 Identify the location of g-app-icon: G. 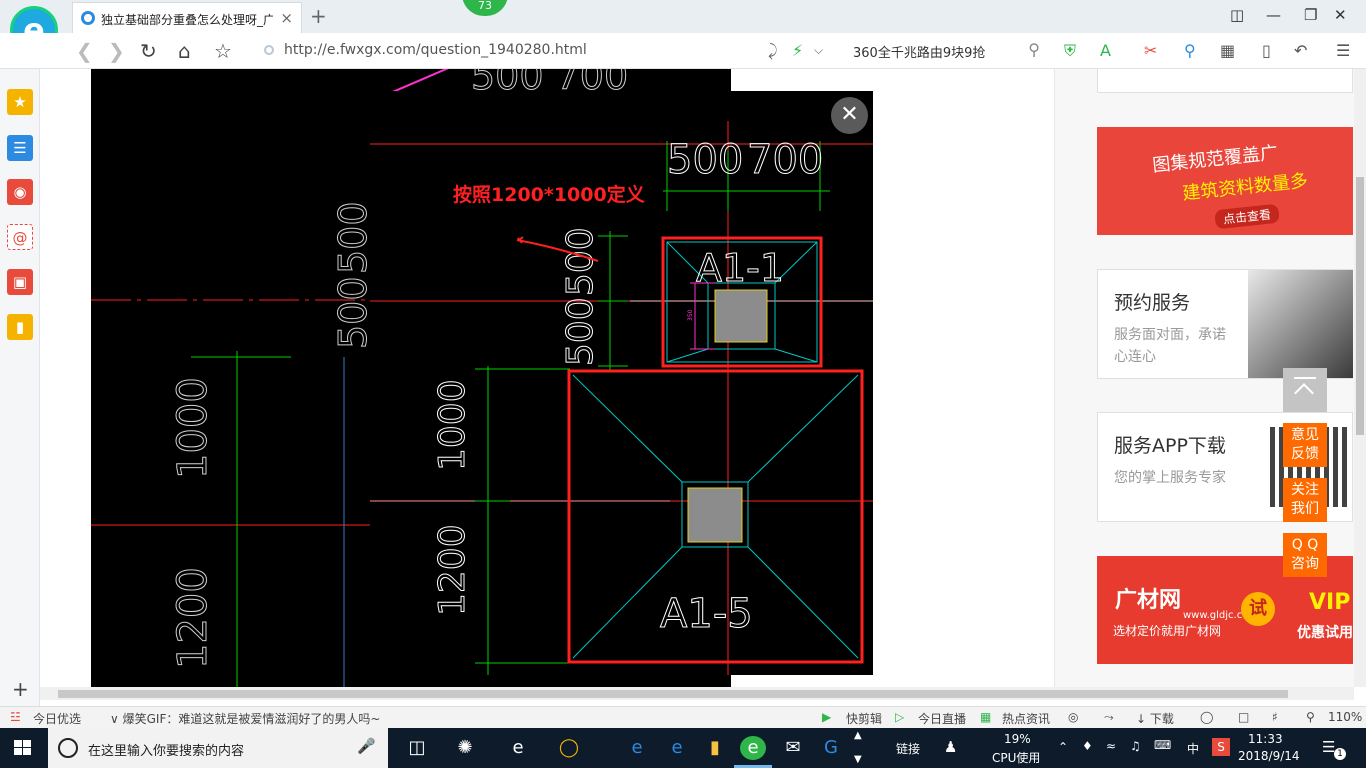
(831, 748).